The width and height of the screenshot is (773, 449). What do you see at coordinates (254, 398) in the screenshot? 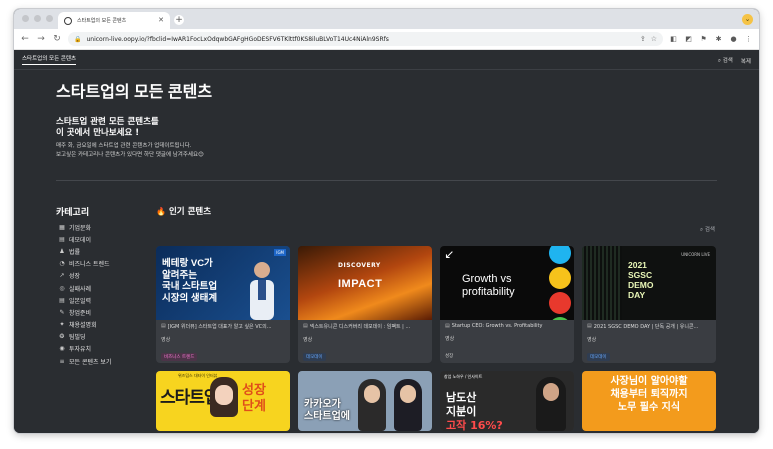
I see `thumbnail-text: 성장 단계` at bounding box center [254, 398].